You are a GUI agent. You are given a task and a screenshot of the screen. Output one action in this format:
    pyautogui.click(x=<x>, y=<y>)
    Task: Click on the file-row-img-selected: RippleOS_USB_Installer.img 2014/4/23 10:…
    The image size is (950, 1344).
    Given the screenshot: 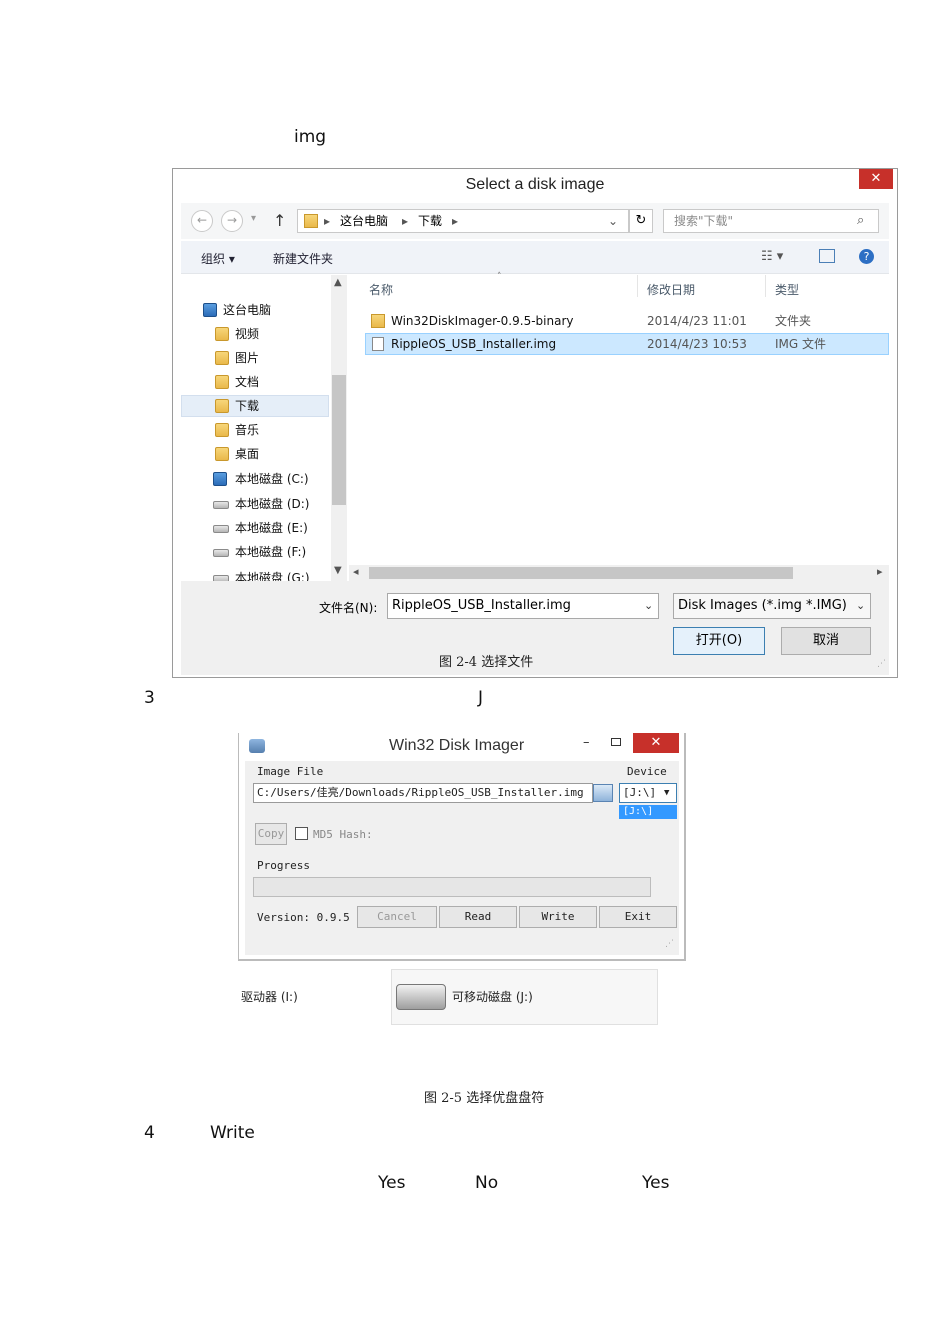 What is the action you would take?
    pyautogui.click(x=627, y=344)
    